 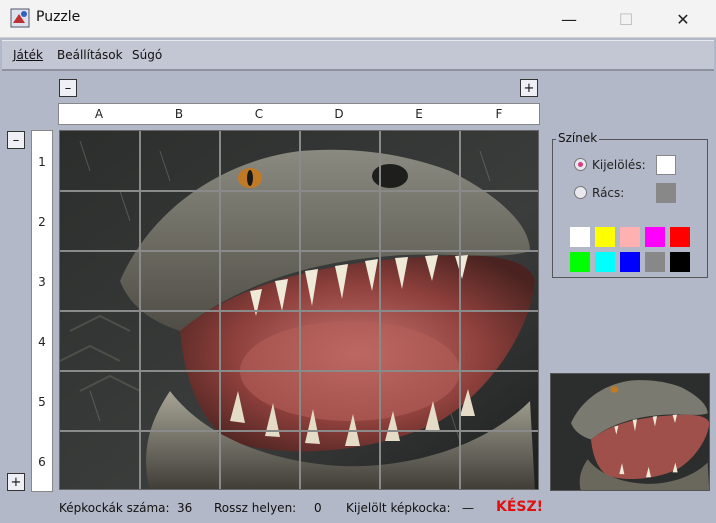 I want to click on colors-panel-title: Színek, so click(x=578, y=138).